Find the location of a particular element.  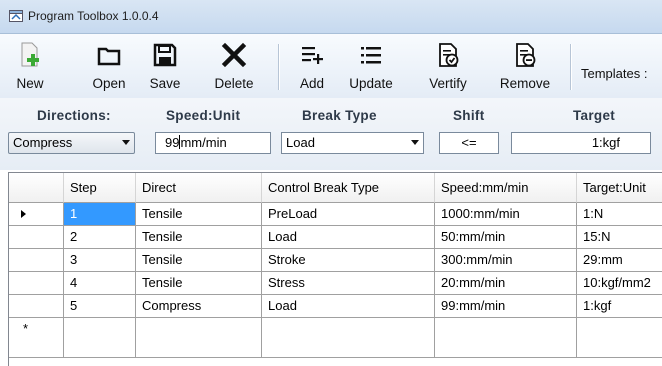

row-header-corner is located at coordinates (36, 188).